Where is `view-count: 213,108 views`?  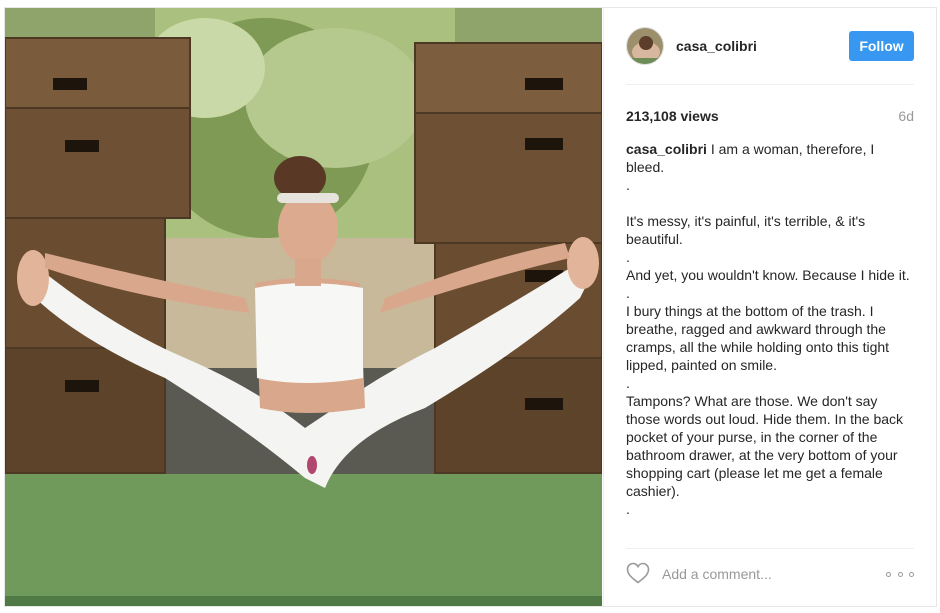 view-count: 213,108 views is located at coordinates (672, 116).